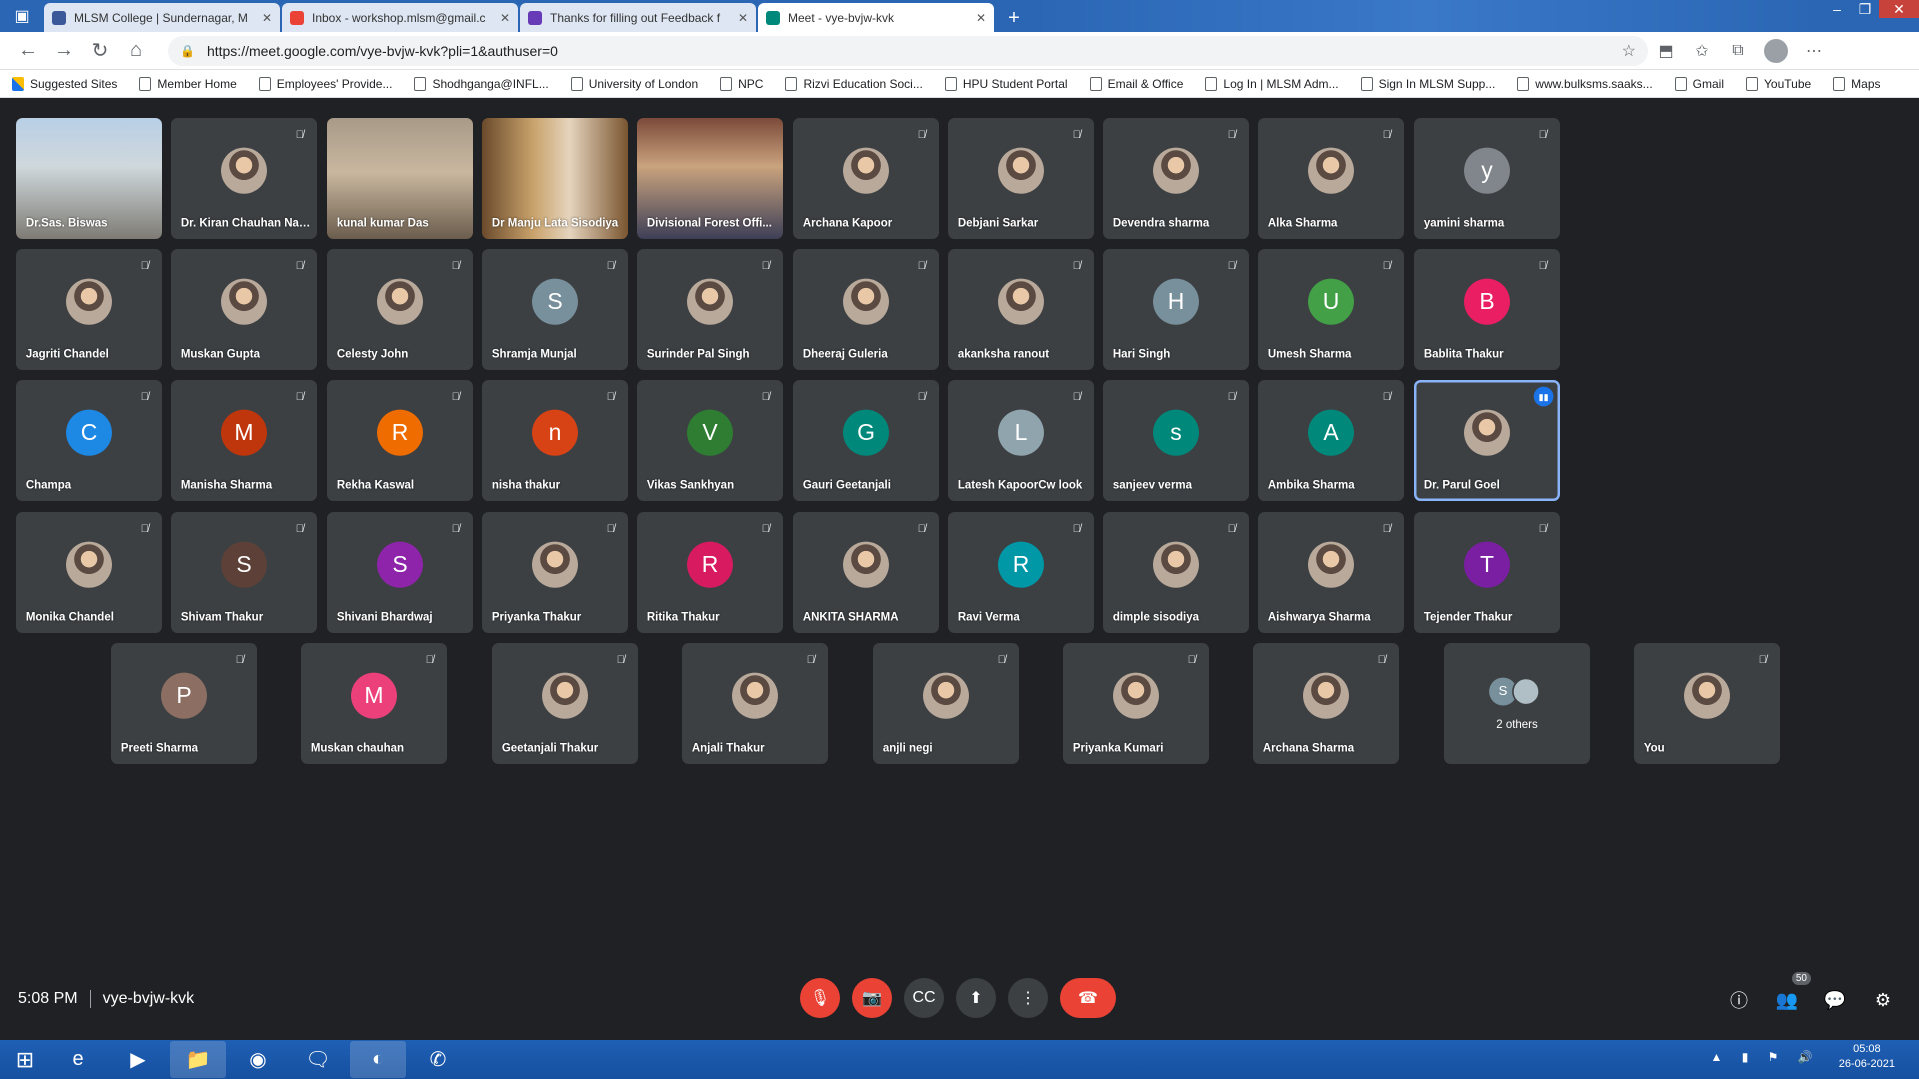  I want to click on browser-tab: Meet - vye-bvjw-kvk ✕, so click(876, 17).